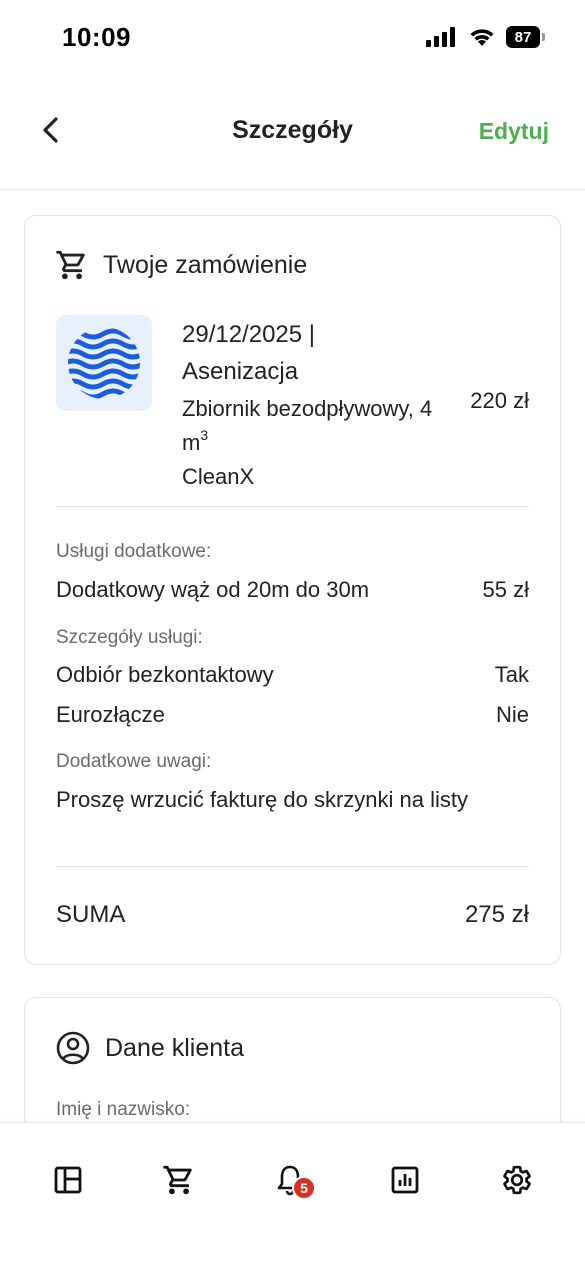 The width and height of the screenshot is (585, 1266). What do you see at coordinates (73, 1048) in the screenshot?
I see `account-circle-icon` at bounding box center [73, 1048].